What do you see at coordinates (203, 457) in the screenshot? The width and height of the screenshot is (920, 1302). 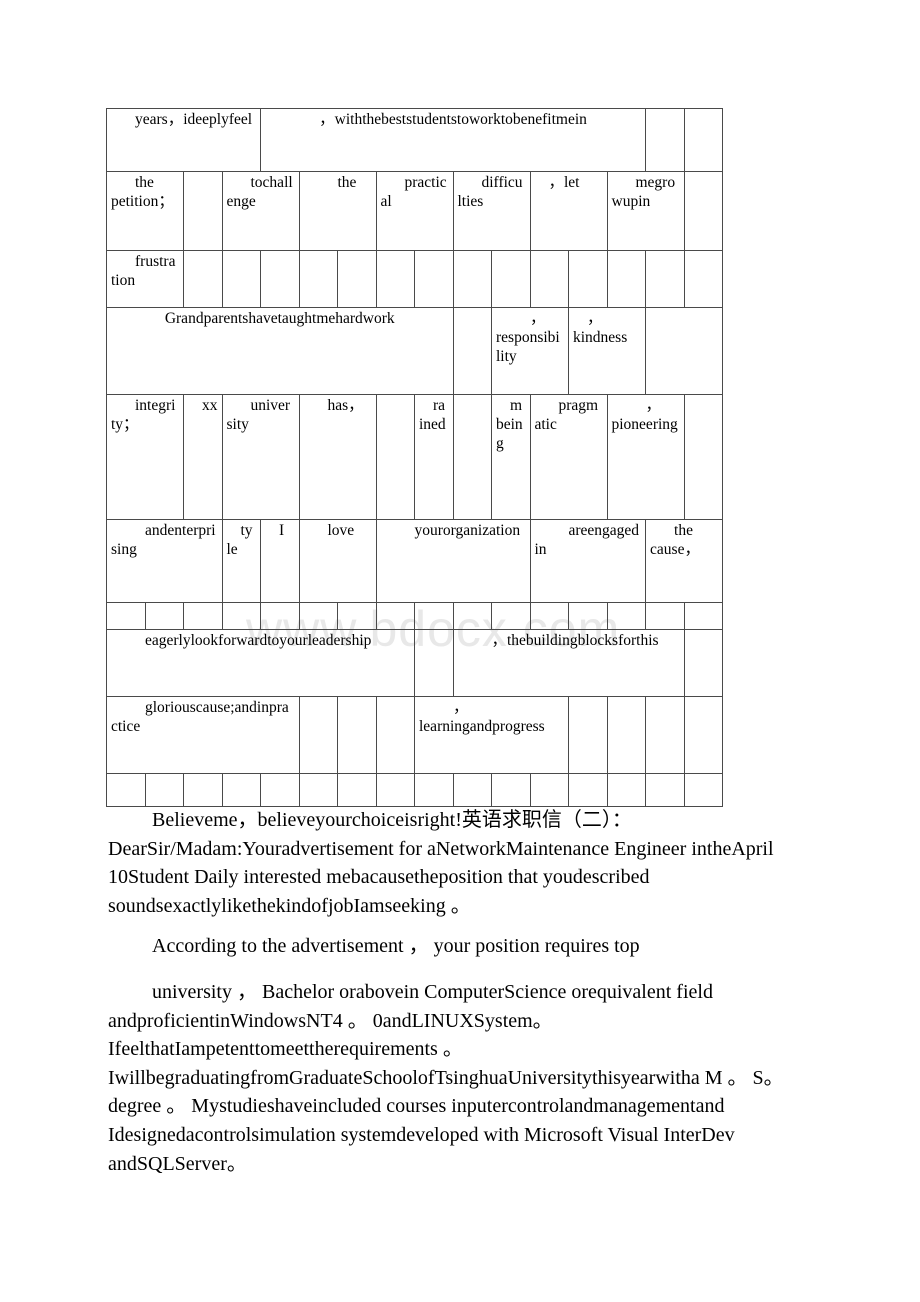 I see `table-cell-text: xx` at bounding box center [203, 457].